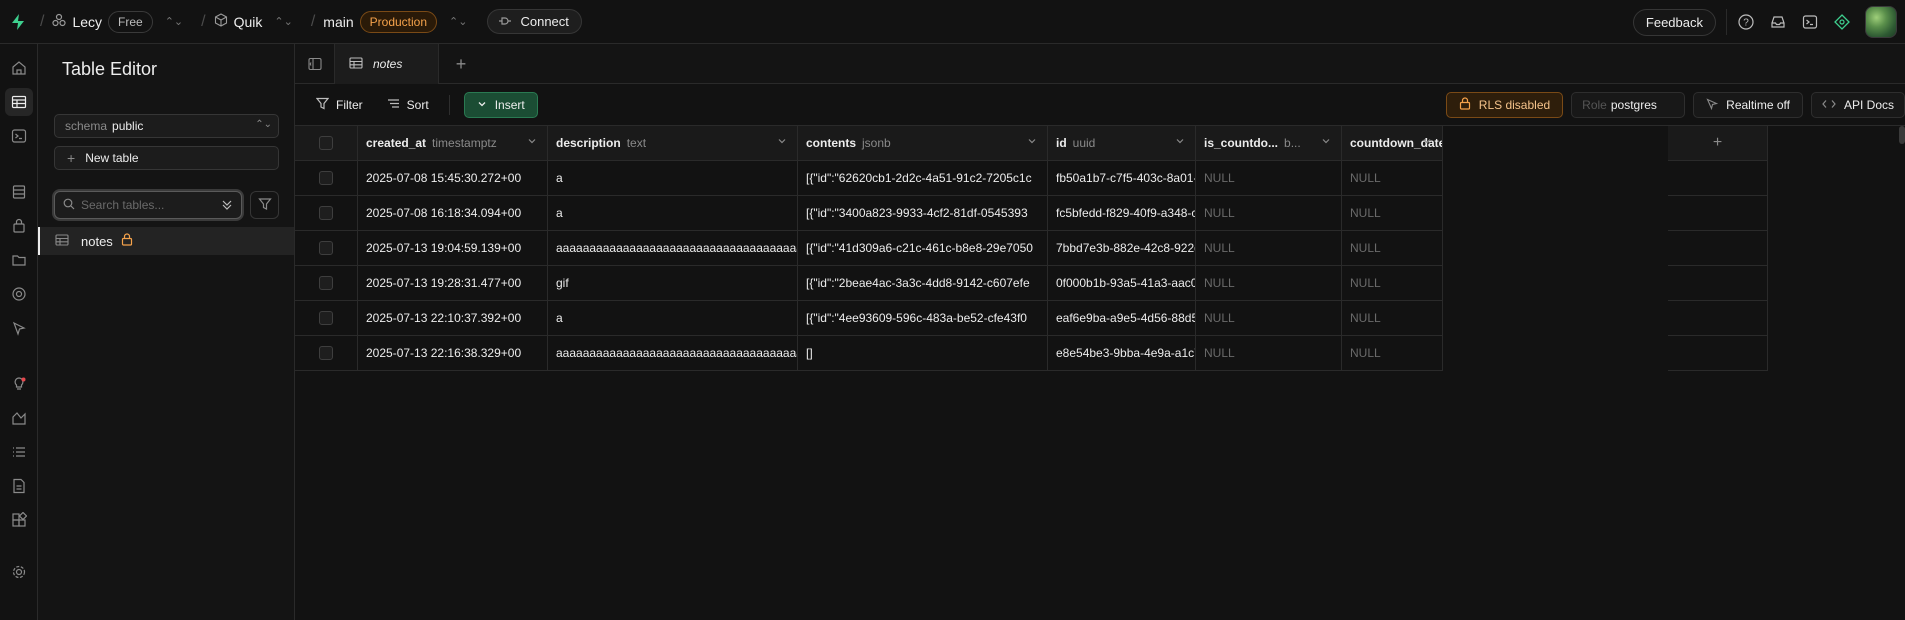  Describe the element at coordinates (1122, 178) in the screenshot. I see `table-cell: fb50a1b7-c7f5-403c-8a01-b04c8cb252da` at that location.